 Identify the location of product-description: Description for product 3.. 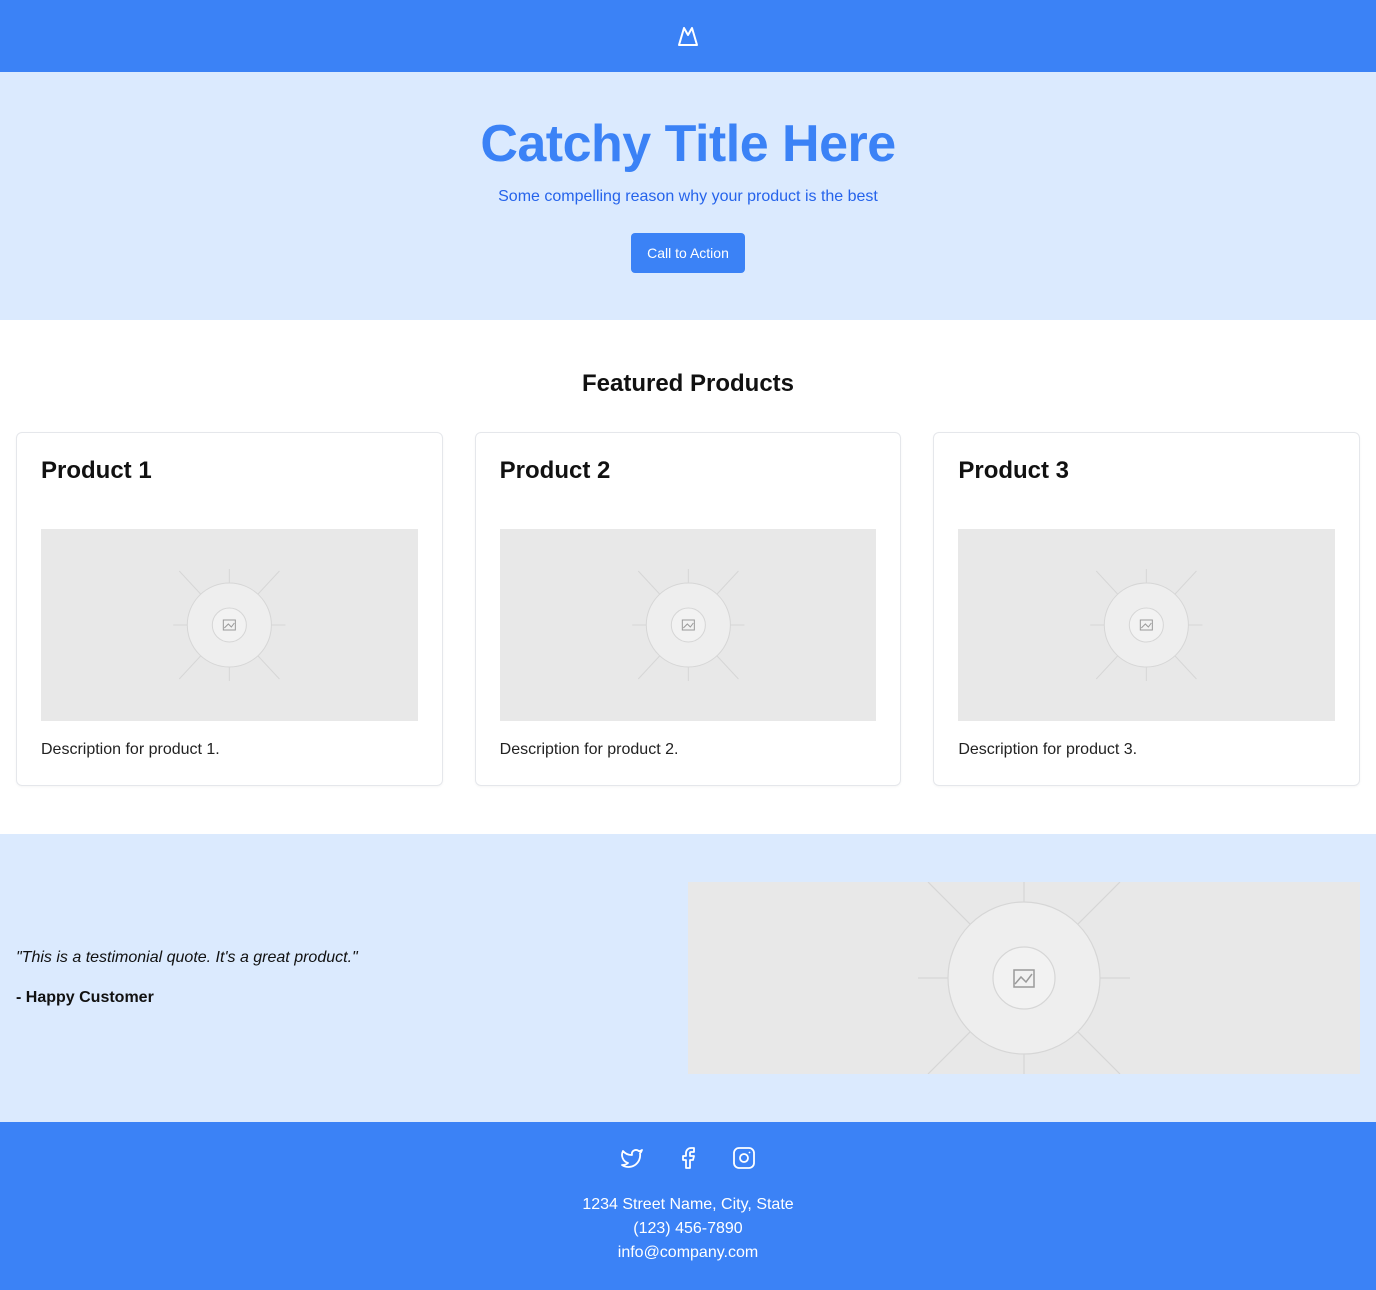
(1048, 749).